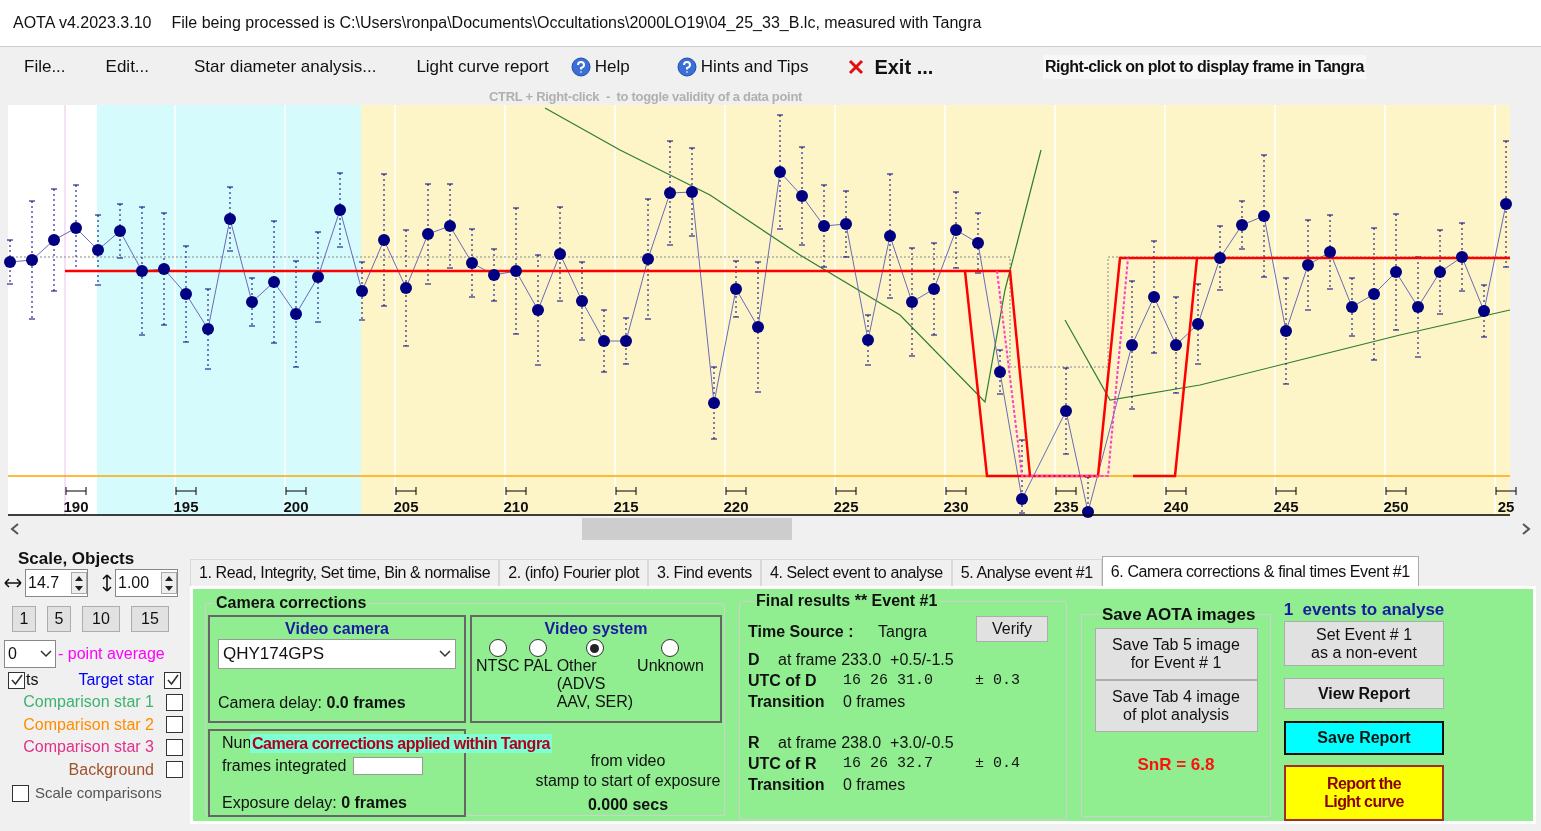 The height and width of the screenshot is (831, 1541). What do you see at coordinates (888, 681) in the screenshot?
I see `utc-time: 16 26 31.0` at bounding box center [888, 681].